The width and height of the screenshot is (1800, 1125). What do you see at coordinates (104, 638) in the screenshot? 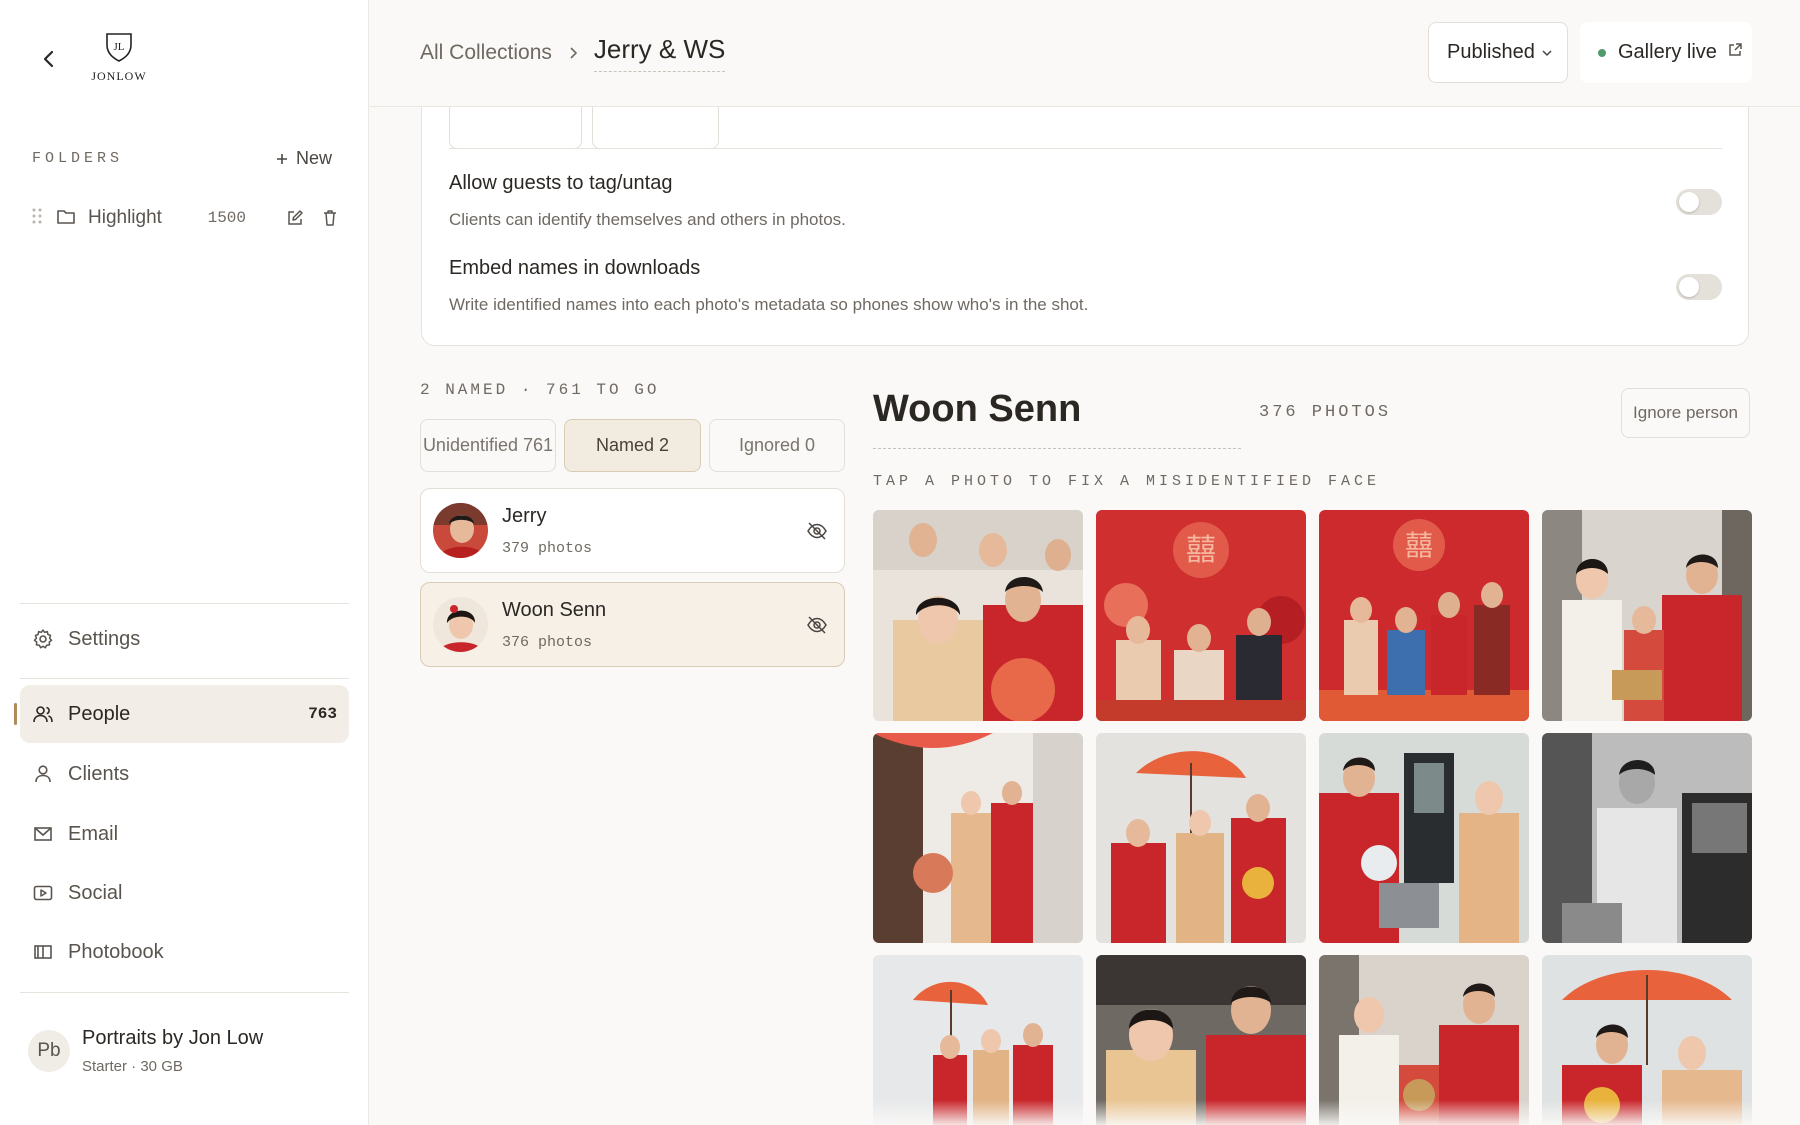
I see `nav-label: Settings` at bounding box center [104, 638].